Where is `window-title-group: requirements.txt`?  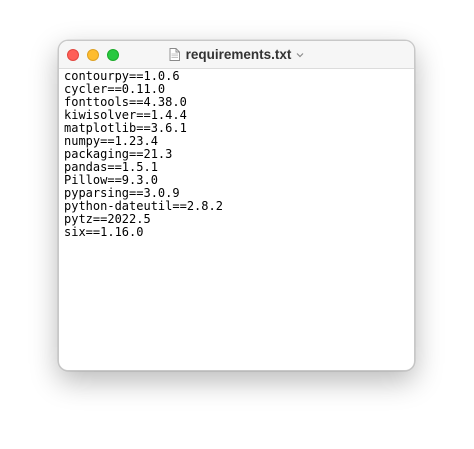
window-title-group: requirements.txt is located at coordinates (236, 54).